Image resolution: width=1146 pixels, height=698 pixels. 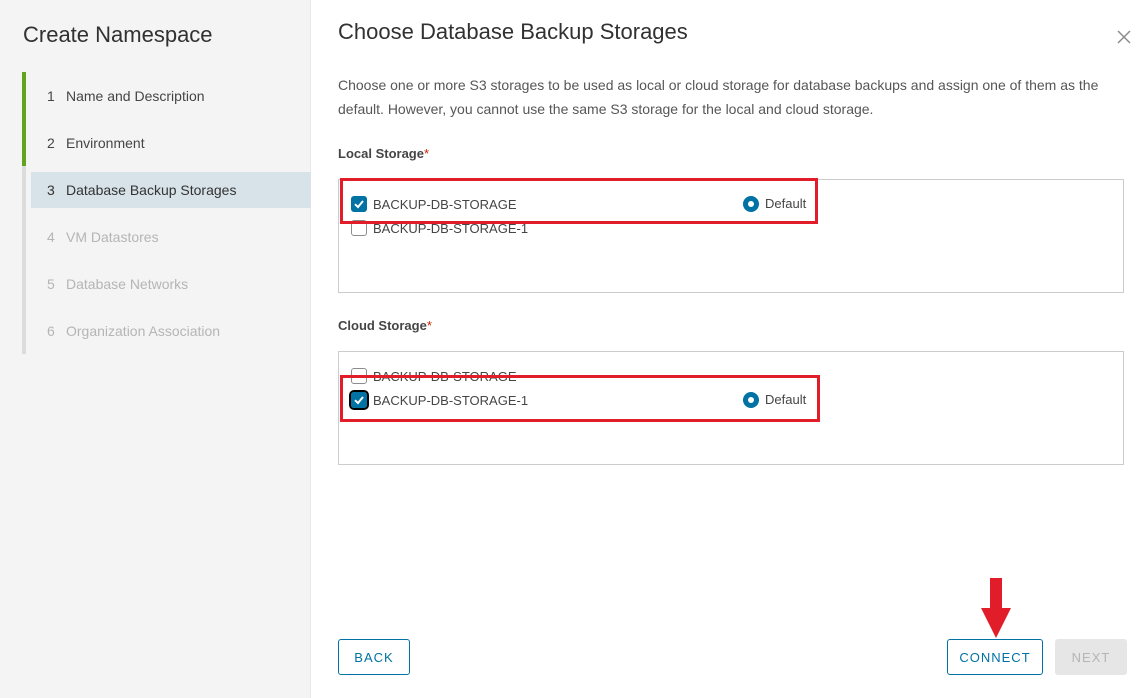 What do you see at coordinates (166, 236) in the screenshot?
I see `step-vm-datastores: 4 VM Datastores` at bounding box center [166, 236].